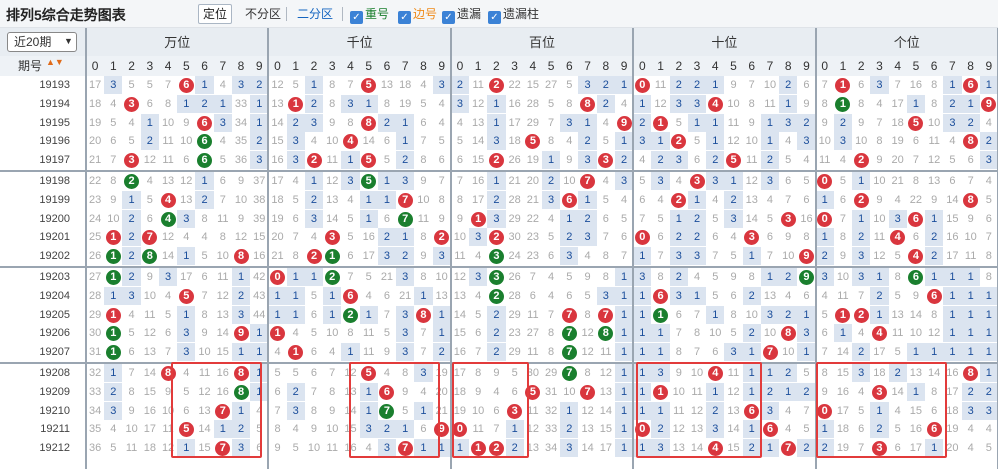 The image size is (998, 469). I want to click on miss-count: 11, so click(970, 256).